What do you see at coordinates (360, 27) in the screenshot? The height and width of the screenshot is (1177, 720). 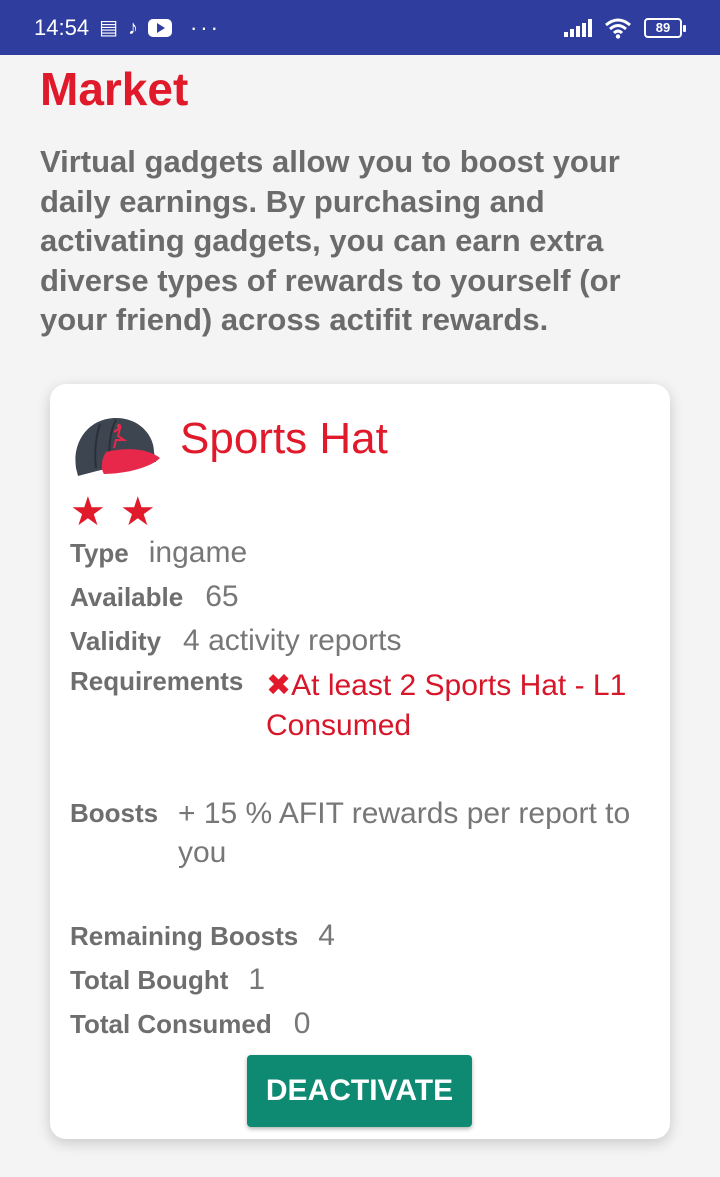 I see `status-bar: 14:54 ▤ ♪ ··· 89` at bounding box center [360, 27].